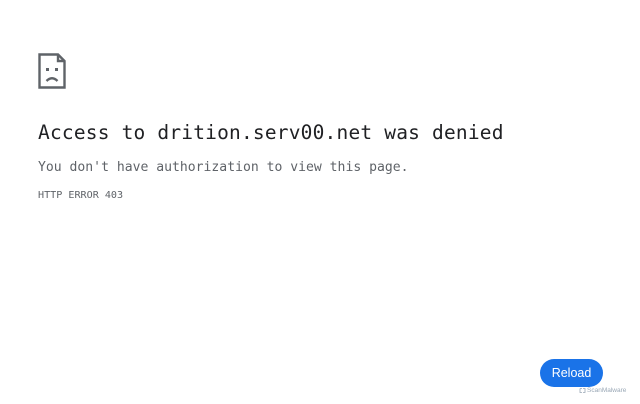 The image size is (640, 404). I want to click on scanmalware-watermark: ScanMalware, so click(602, 390).